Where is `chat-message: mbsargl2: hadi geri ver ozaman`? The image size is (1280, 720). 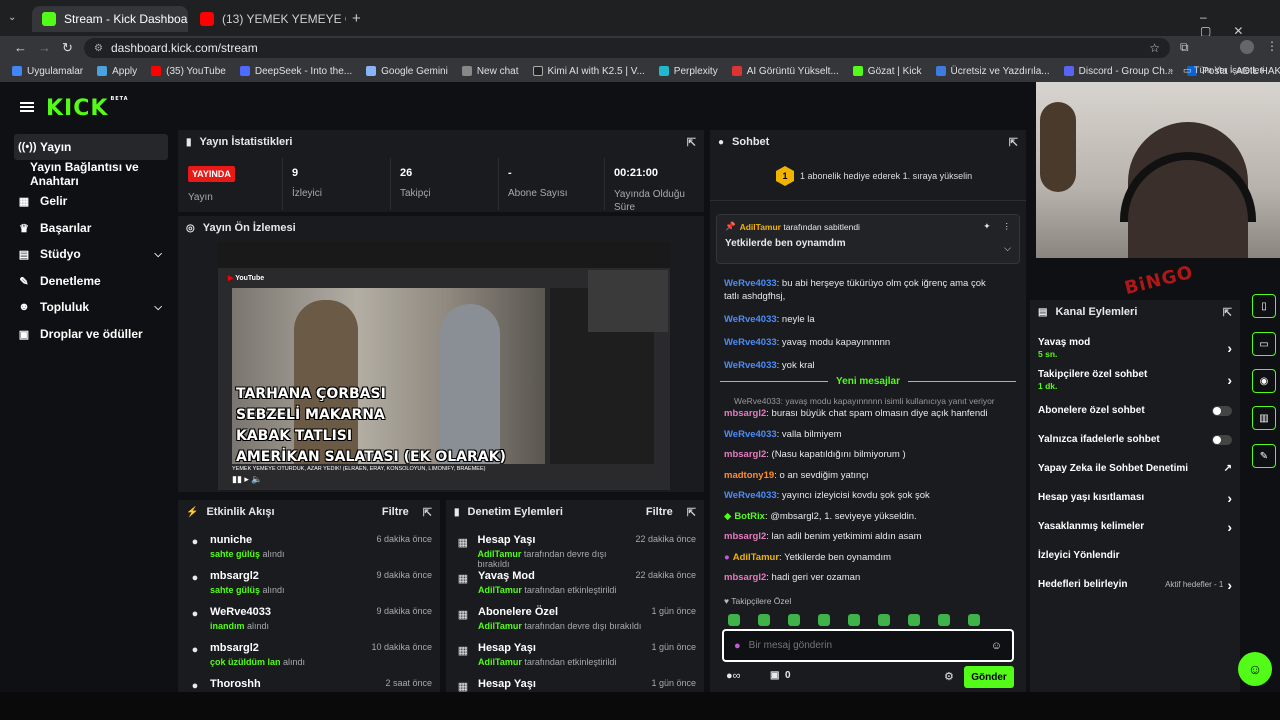
chat-message: mbsargl2: hadi geri ver ozaman is located at coordinates (868, 578).